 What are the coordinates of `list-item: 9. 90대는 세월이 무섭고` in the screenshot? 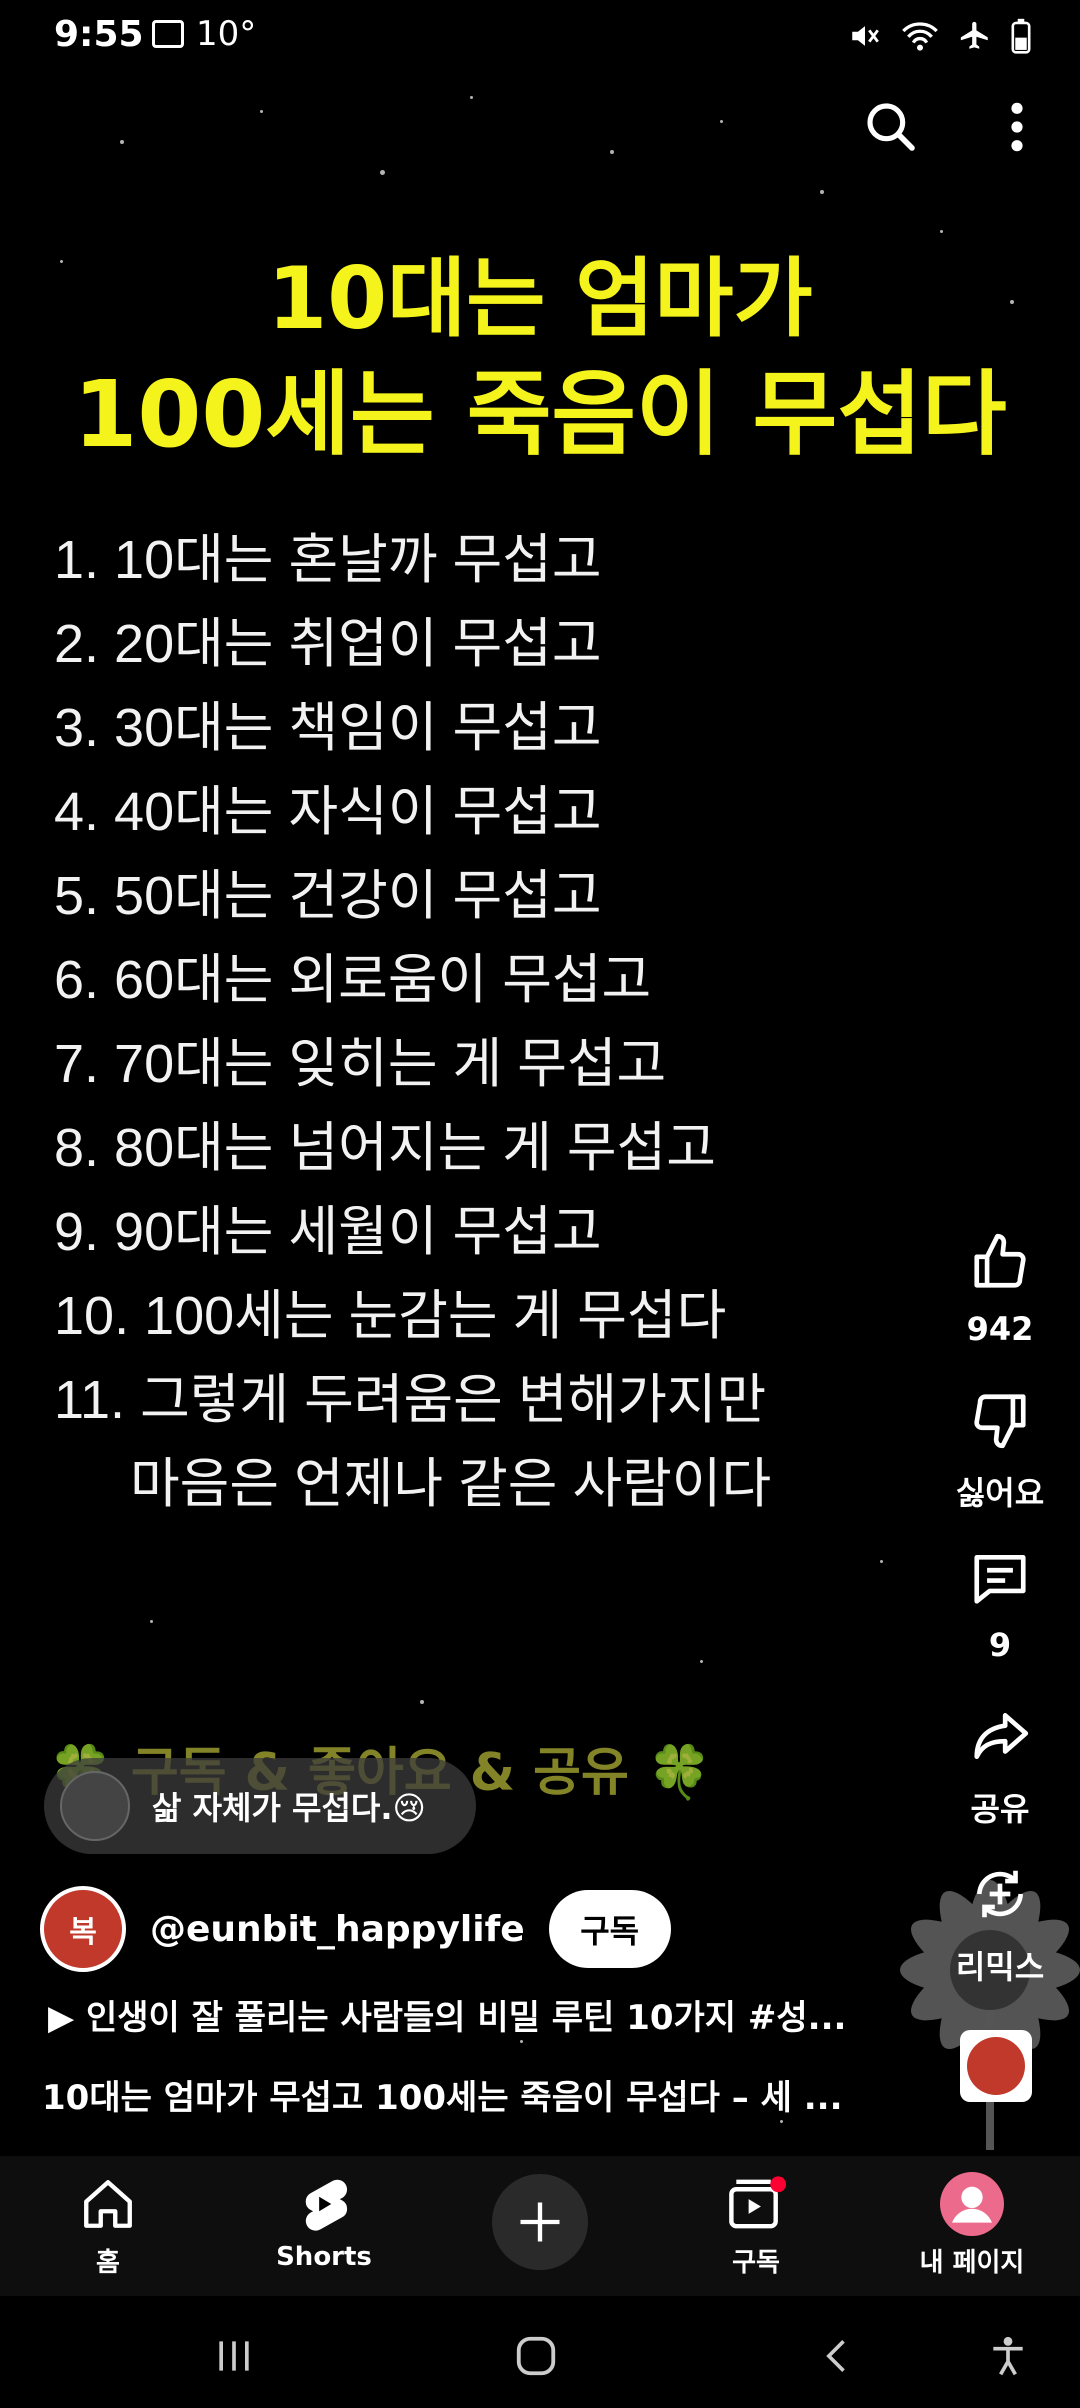 It's located at (328, 1232).